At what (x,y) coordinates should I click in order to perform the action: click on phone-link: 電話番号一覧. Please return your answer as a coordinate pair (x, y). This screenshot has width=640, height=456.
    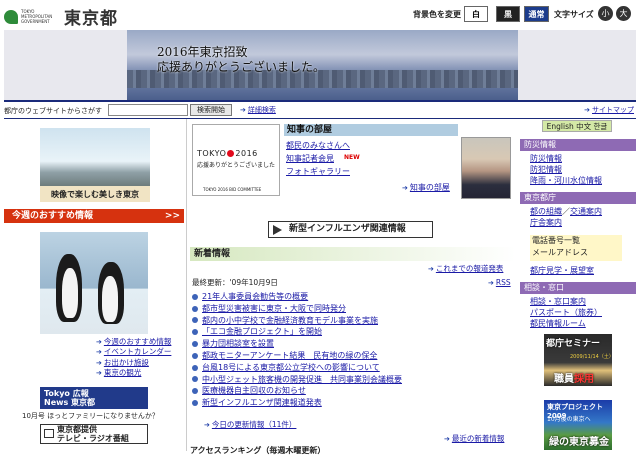
    Looking at the image, I should click on (576, 241).